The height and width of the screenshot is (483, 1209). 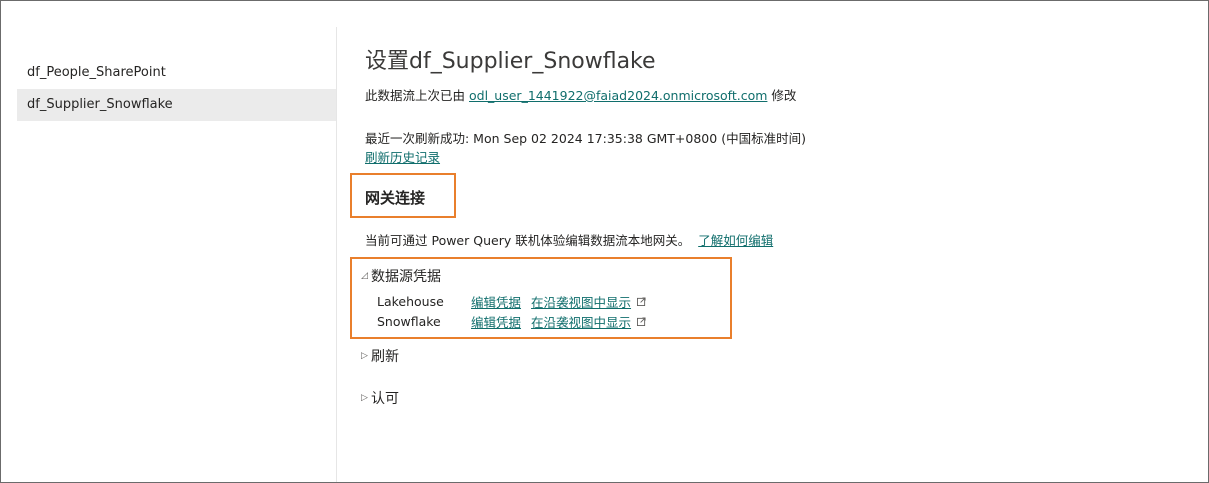 I want to click on credential-row: Lakehouse 编辑凭据 在沿袭视图中显示, so click(x=511, y=301).